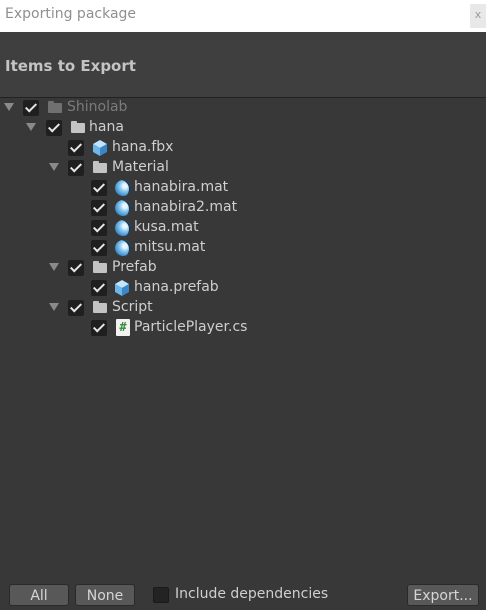 The image size is (486, 610). What do you see at coordinates (106, 127) in the screenshot?
I see `tree-label: hana` at bounding box center [106, 127].